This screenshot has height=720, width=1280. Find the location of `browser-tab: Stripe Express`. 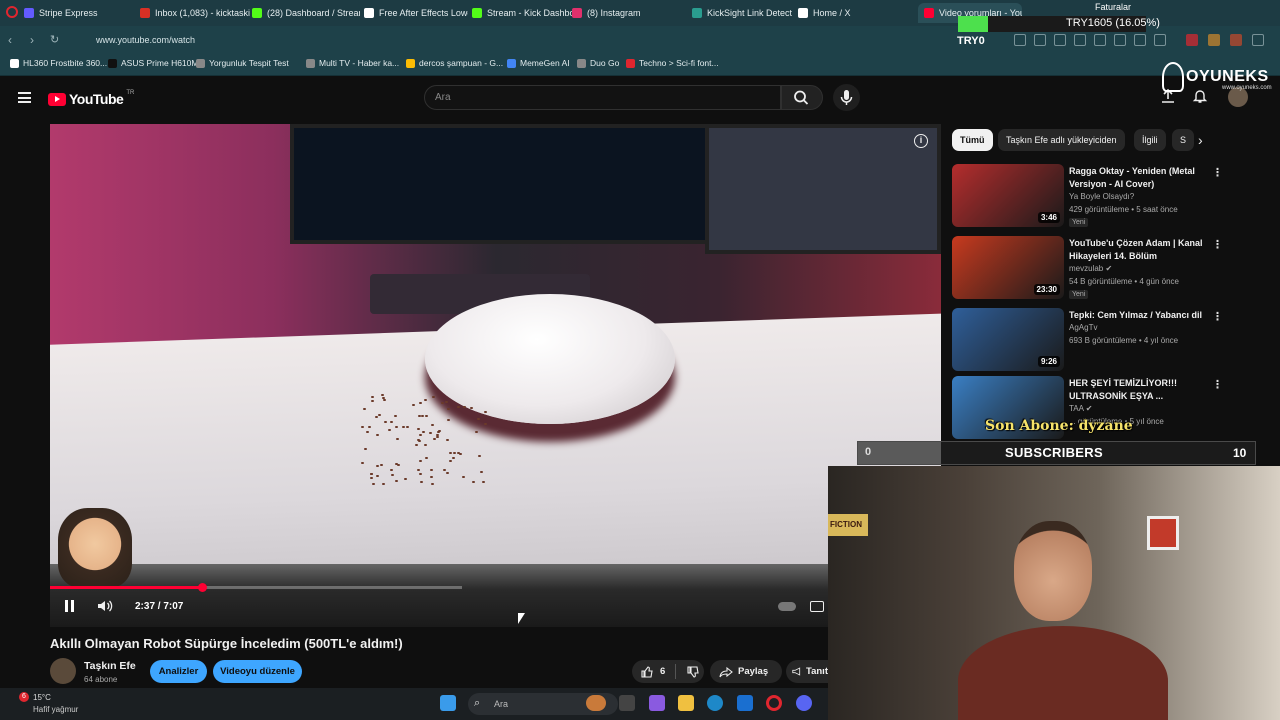

browser-tab: Stripe Express is located at coordinates (72, 13).